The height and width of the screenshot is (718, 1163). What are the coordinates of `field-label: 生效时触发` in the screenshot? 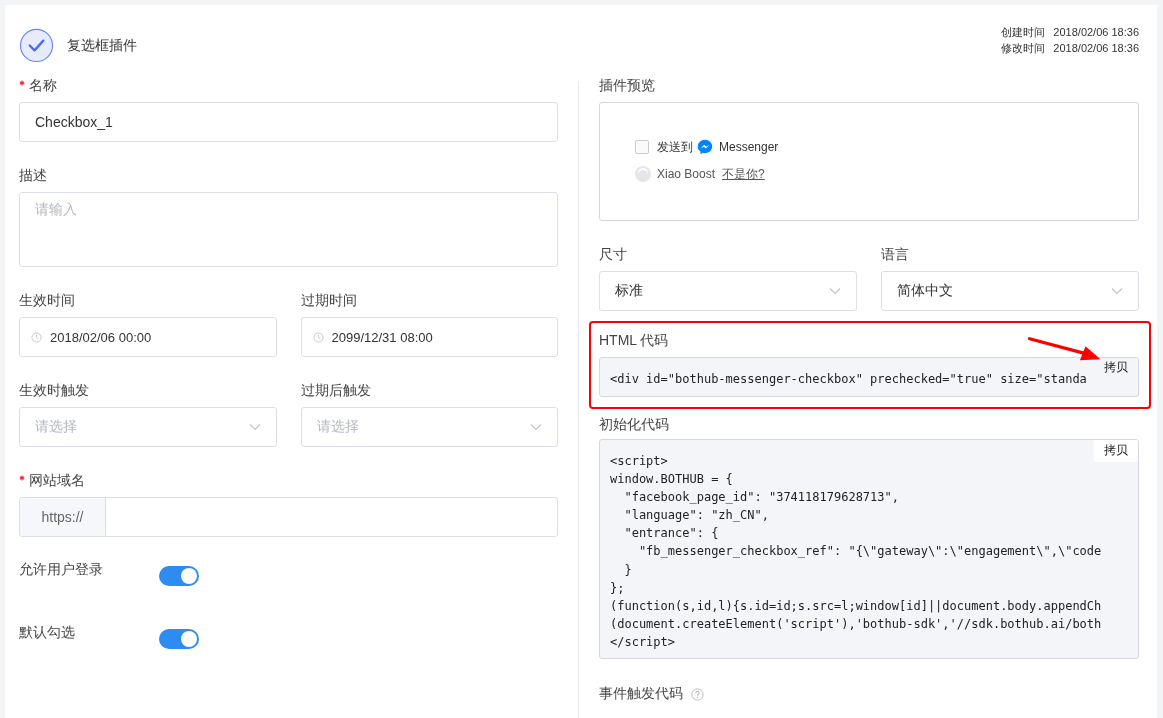 It's located at (54, 391).